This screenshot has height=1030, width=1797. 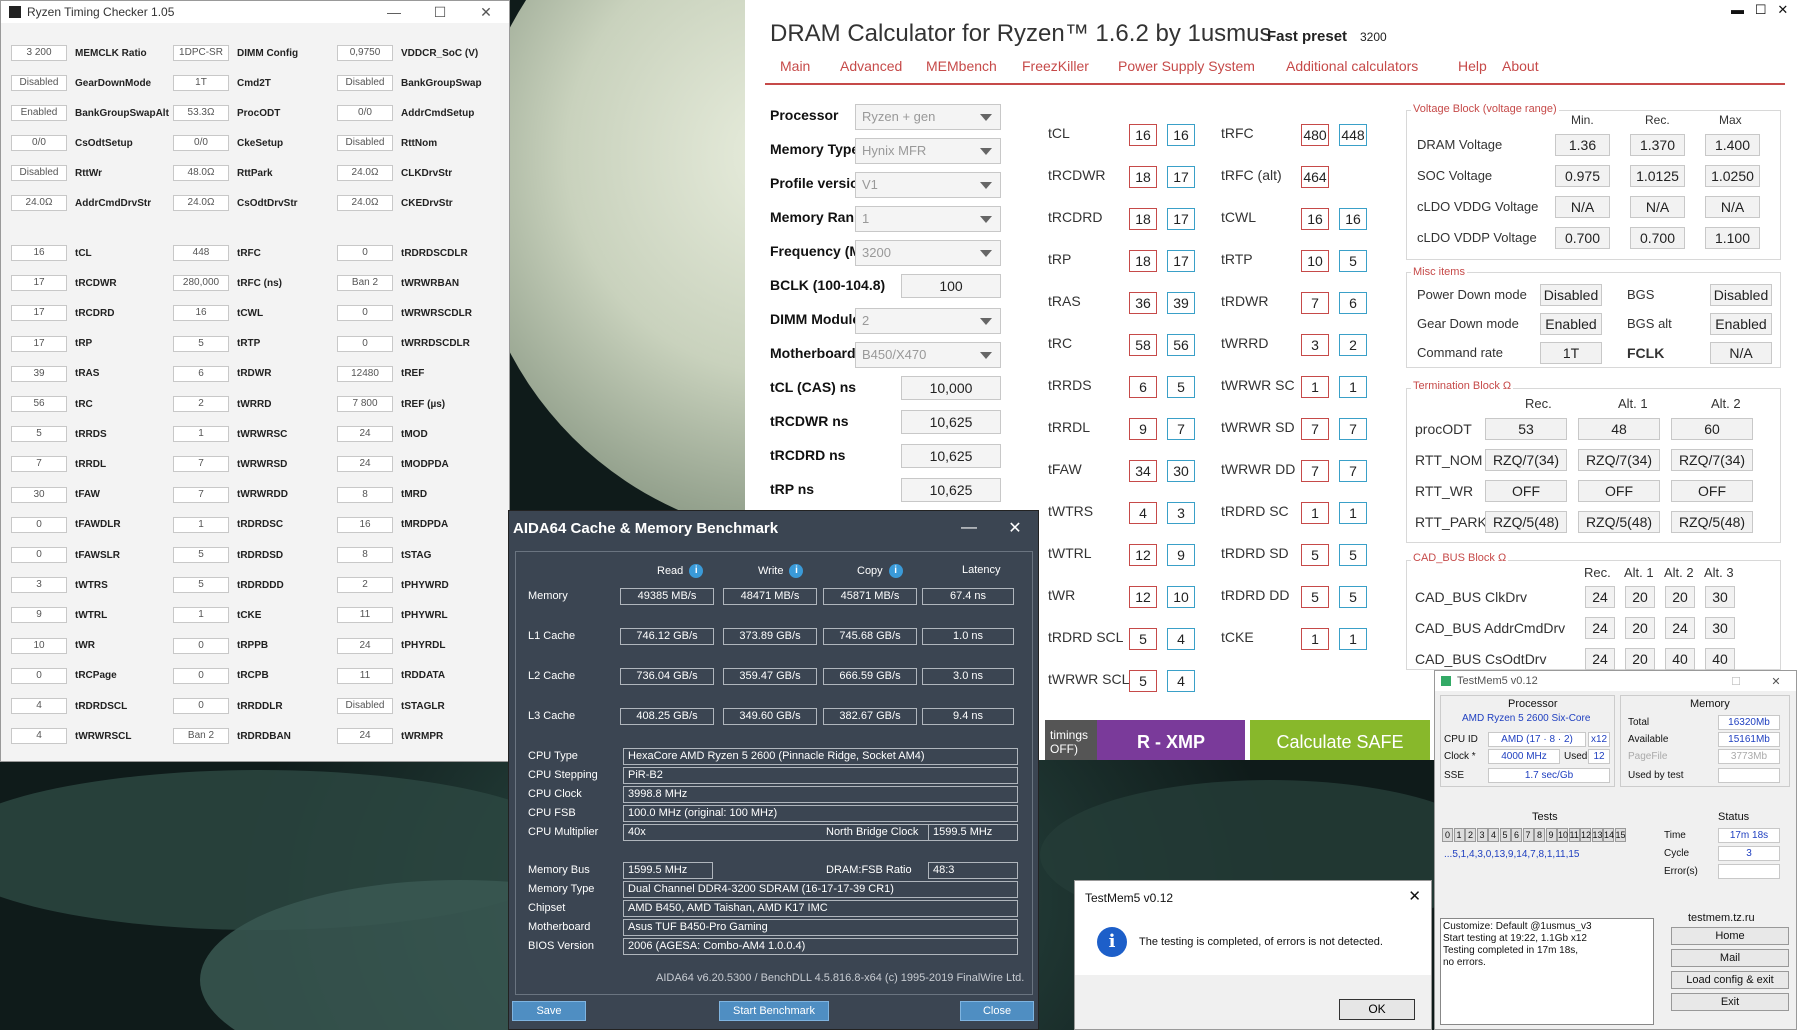 I want to click on start-benchmark-button: Start Benchmark, so click(x=774, y=1011).